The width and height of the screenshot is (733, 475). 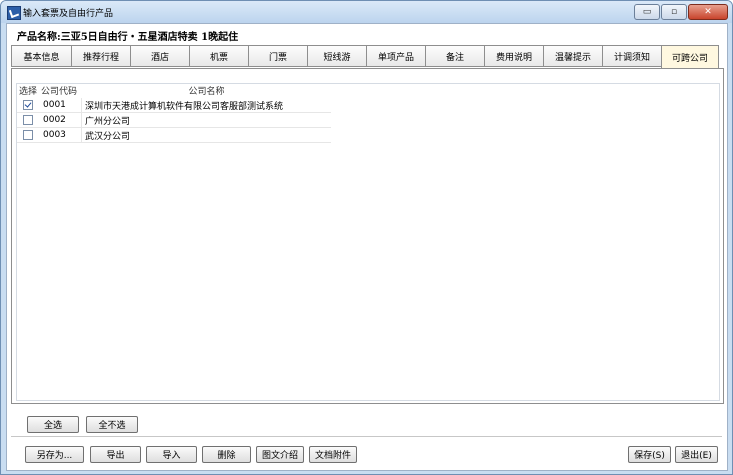 What do you see at coordinates (60, 90) in the screenshot?
I see `header-company-code: 公司代码` at bounding box center [60, 90].